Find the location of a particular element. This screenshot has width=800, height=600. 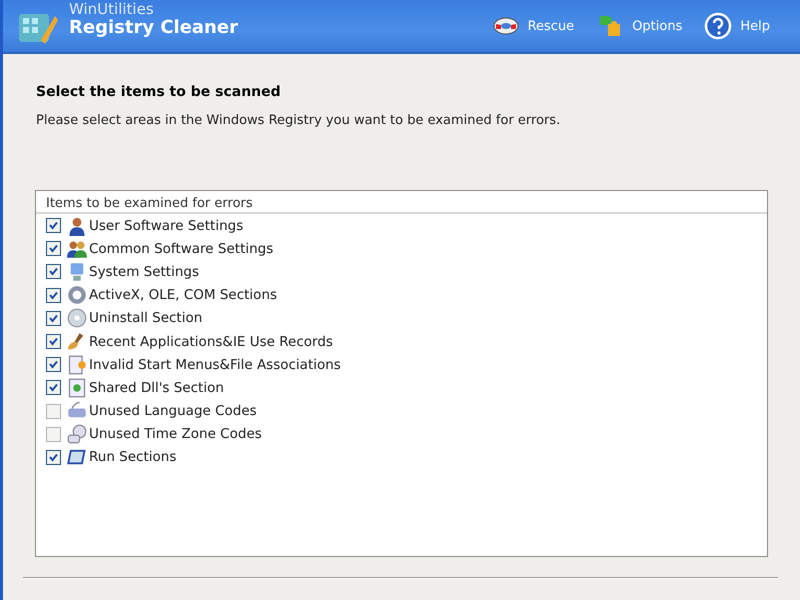

description-text: Please select areas in the Windows Registry you want to be examined for errors. is located at coordinates (299, 120).